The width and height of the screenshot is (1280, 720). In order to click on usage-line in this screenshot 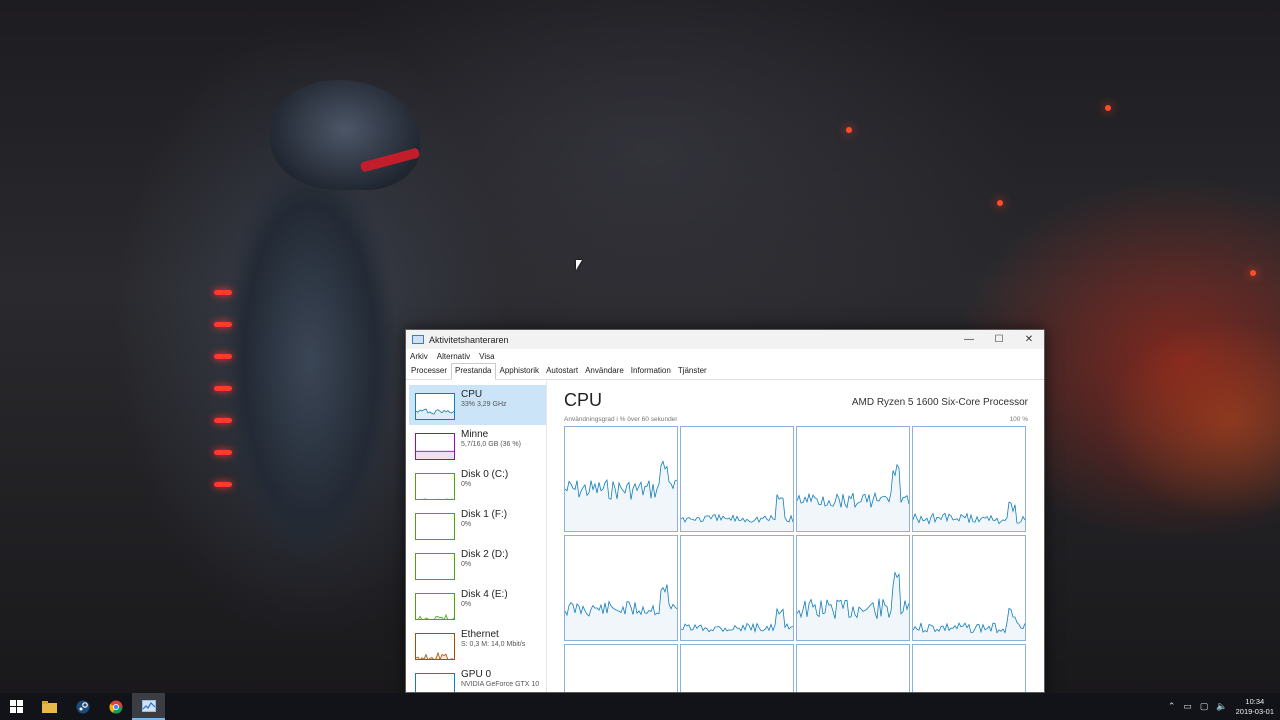, I will do `click(435, 498)`.